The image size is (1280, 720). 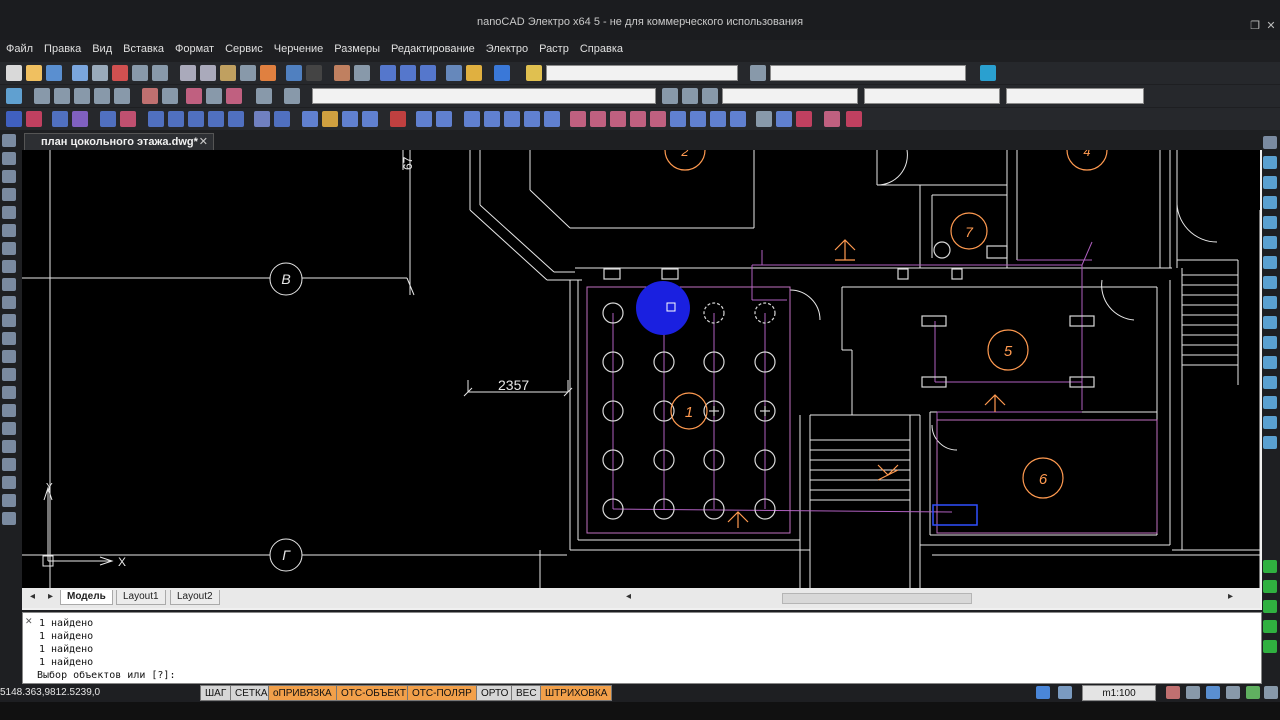 What do you see at coordinates (101, 47) in the screenshot?
I see `menu-view: Вид` at bounding box center [101, 47].